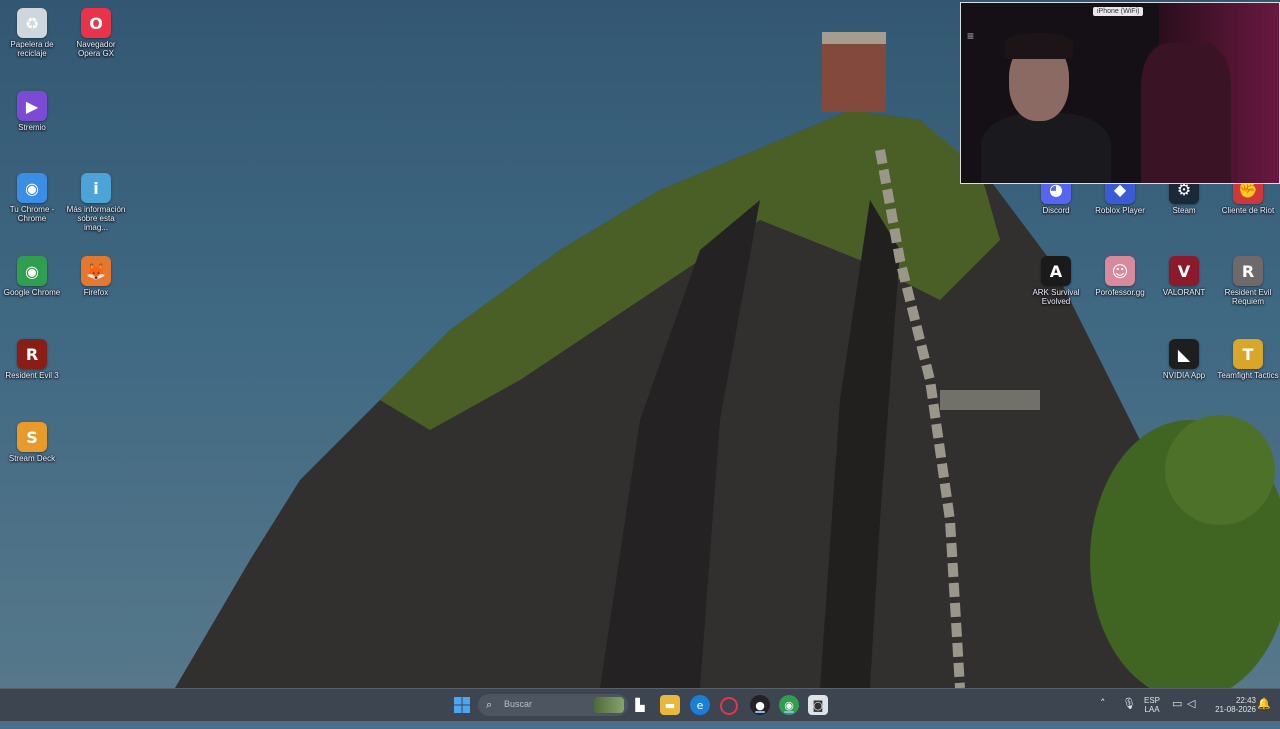  I want to click on desktop-icon-firefox: 🦊 Firefox, so click(96, 274).